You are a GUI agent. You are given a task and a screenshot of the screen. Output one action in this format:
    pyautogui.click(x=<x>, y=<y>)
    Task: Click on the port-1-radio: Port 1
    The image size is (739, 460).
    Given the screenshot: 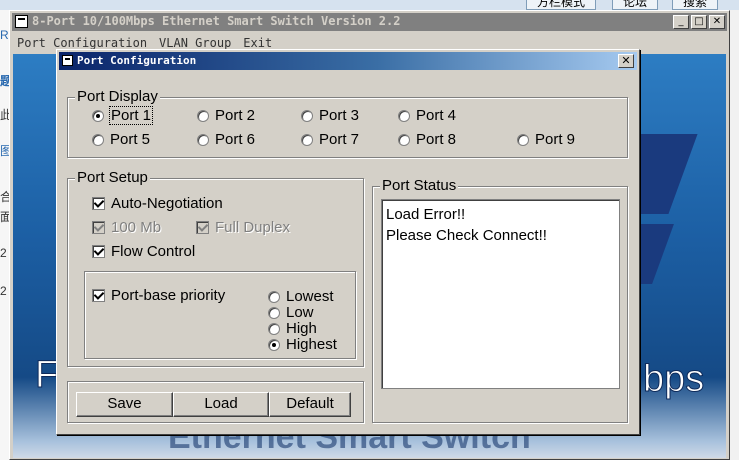 What is the action you would take?
    pyautogui.click(x=123, y=115)
    